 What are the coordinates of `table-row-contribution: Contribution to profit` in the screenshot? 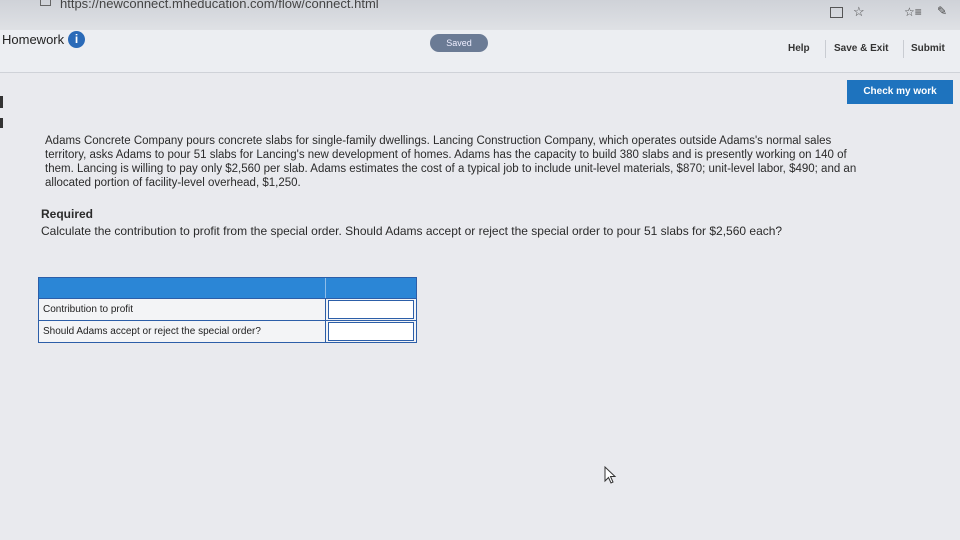 It's located at (227, 309).